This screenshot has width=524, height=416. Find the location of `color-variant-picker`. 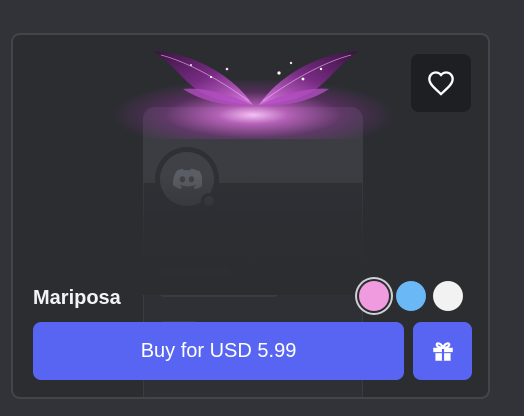

color-variant-picker is located at coordinates (411, 296).